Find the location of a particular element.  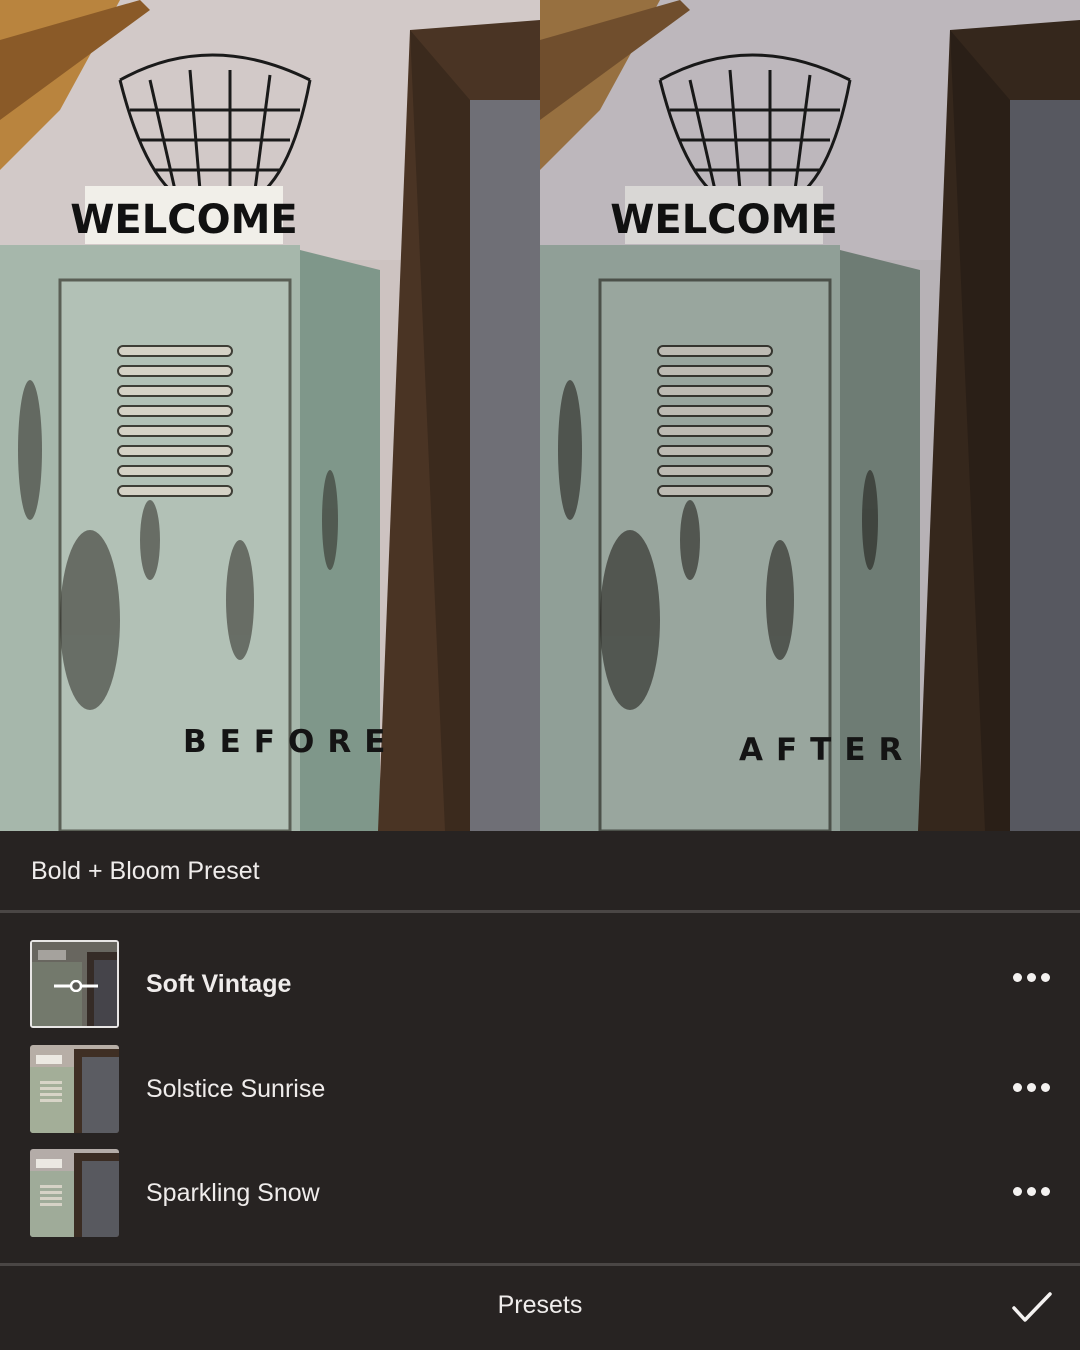

before-label: BEFORE is located at coordinates (291, 742).